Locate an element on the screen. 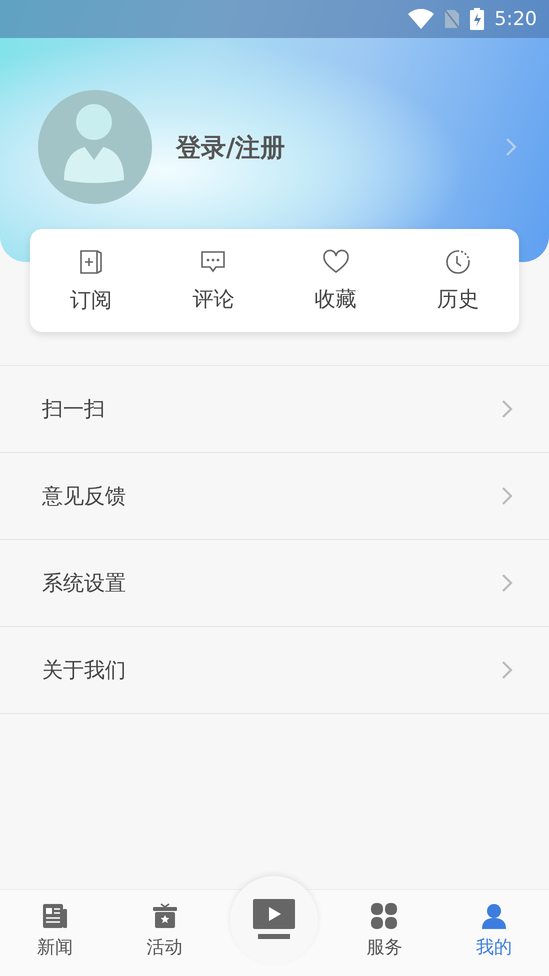 The image size is (549, 976). nav-tab: 新闻 is located at coordinates (55, 933).